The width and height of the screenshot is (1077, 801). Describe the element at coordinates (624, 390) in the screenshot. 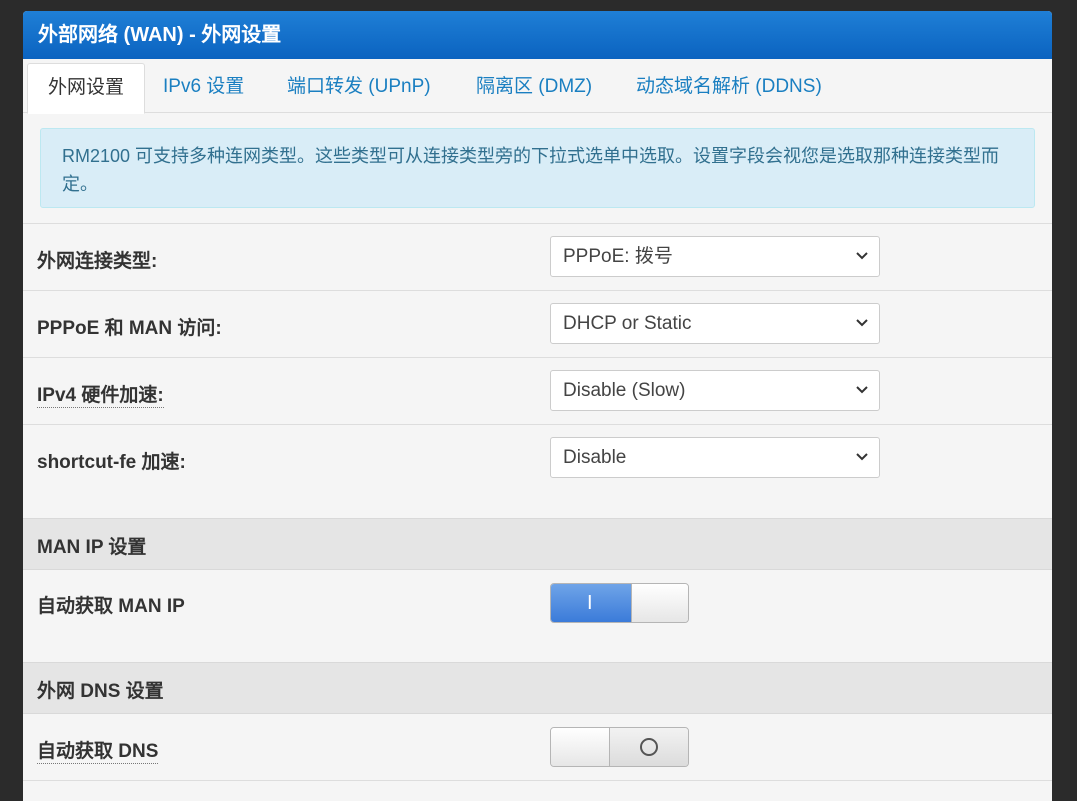

I see `ipv4-hw-value: Disable (Slow)` at that location.